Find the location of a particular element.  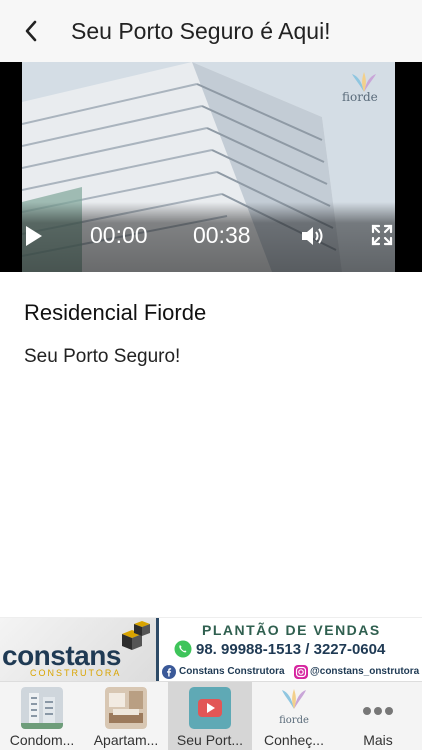

fullscreen-icon is located at coordinates (382, 235).